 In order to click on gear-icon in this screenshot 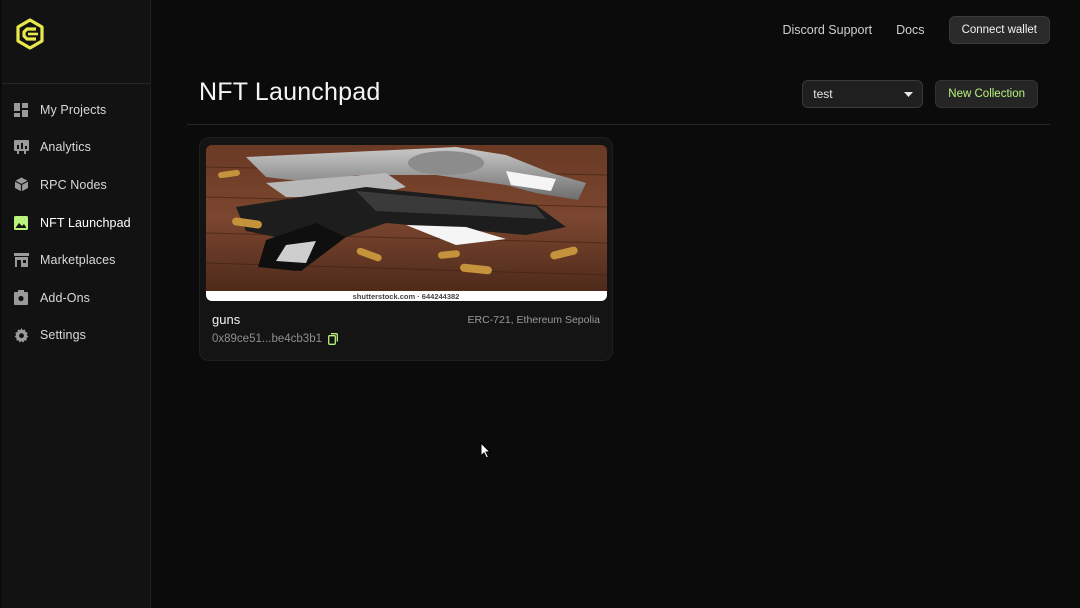, I will do `click(21, 335)`.